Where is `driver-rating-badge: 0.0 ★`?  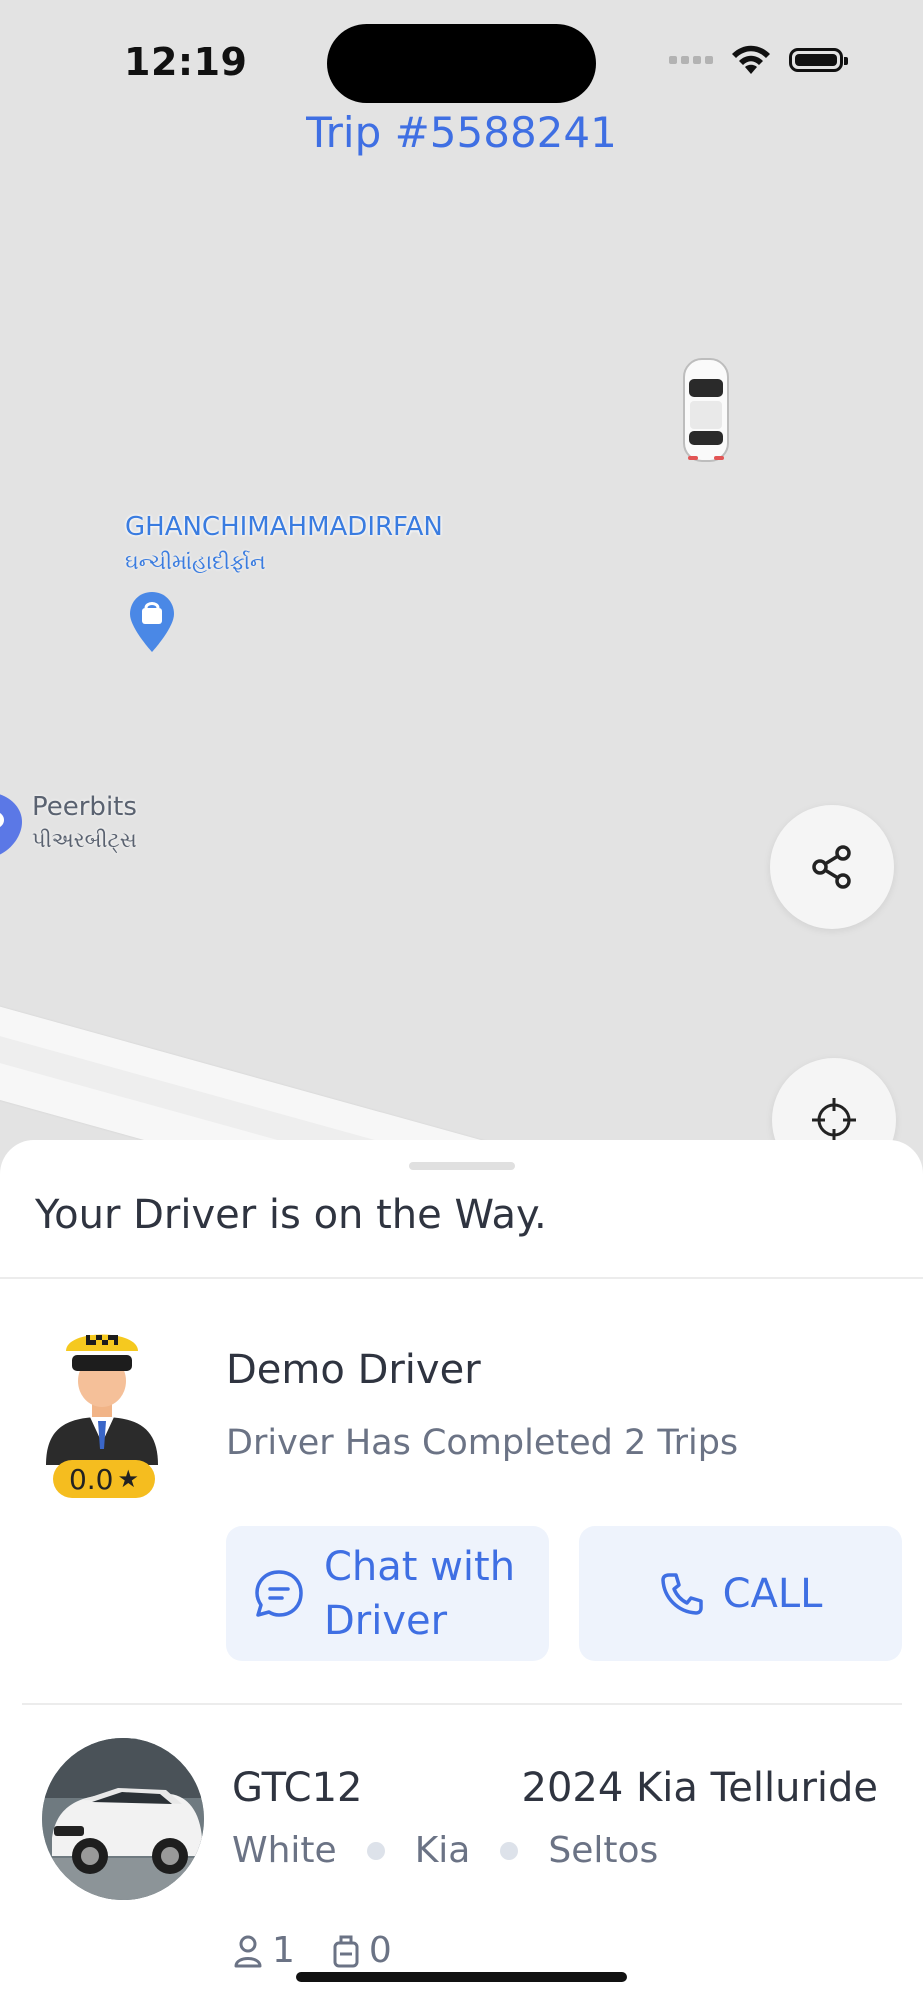 driver-rating-badge: 0.0 ★ is located at coordinates (104, 1479).